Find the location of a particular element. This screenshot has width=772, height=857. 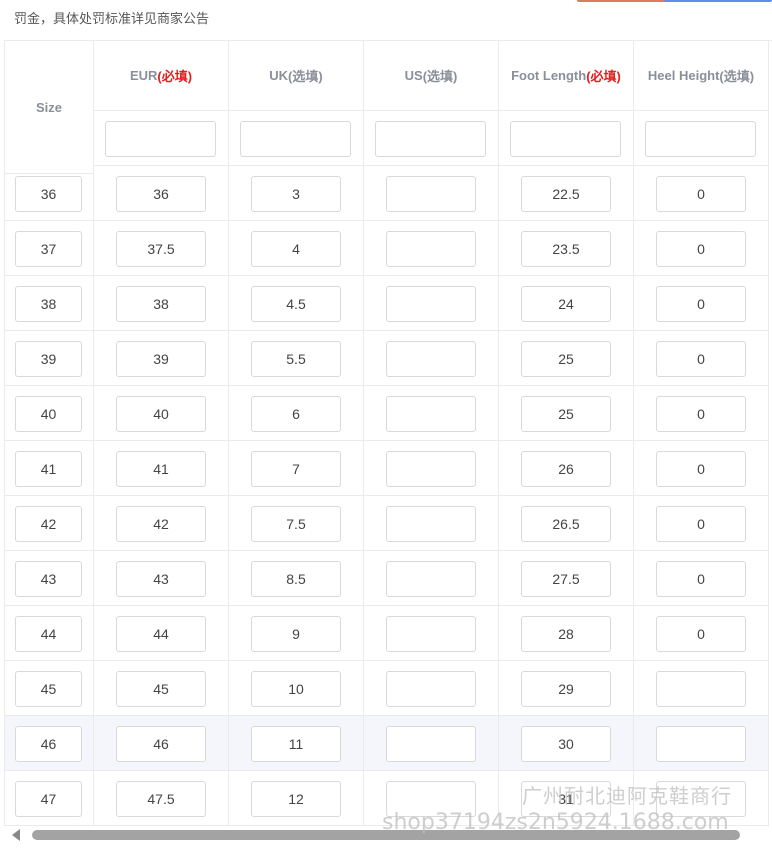

eur-input: 41 is located at coordinates (161, 469).